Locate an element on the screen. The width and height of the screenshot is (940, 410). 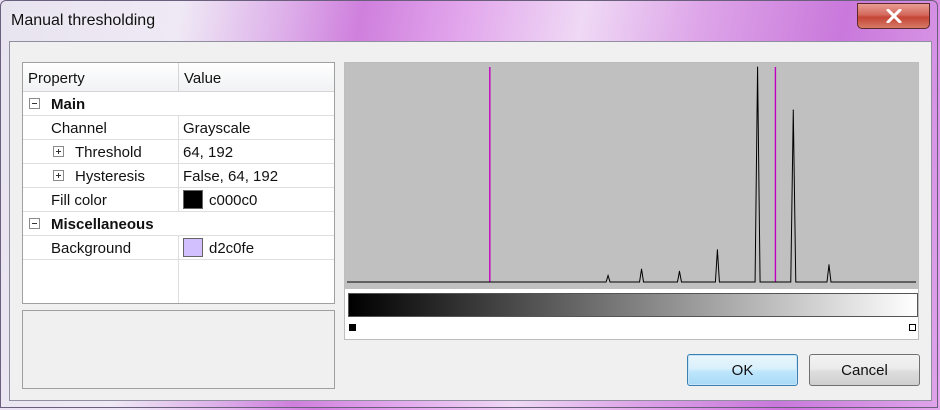
close-icon is located at coordinates (893, 16).